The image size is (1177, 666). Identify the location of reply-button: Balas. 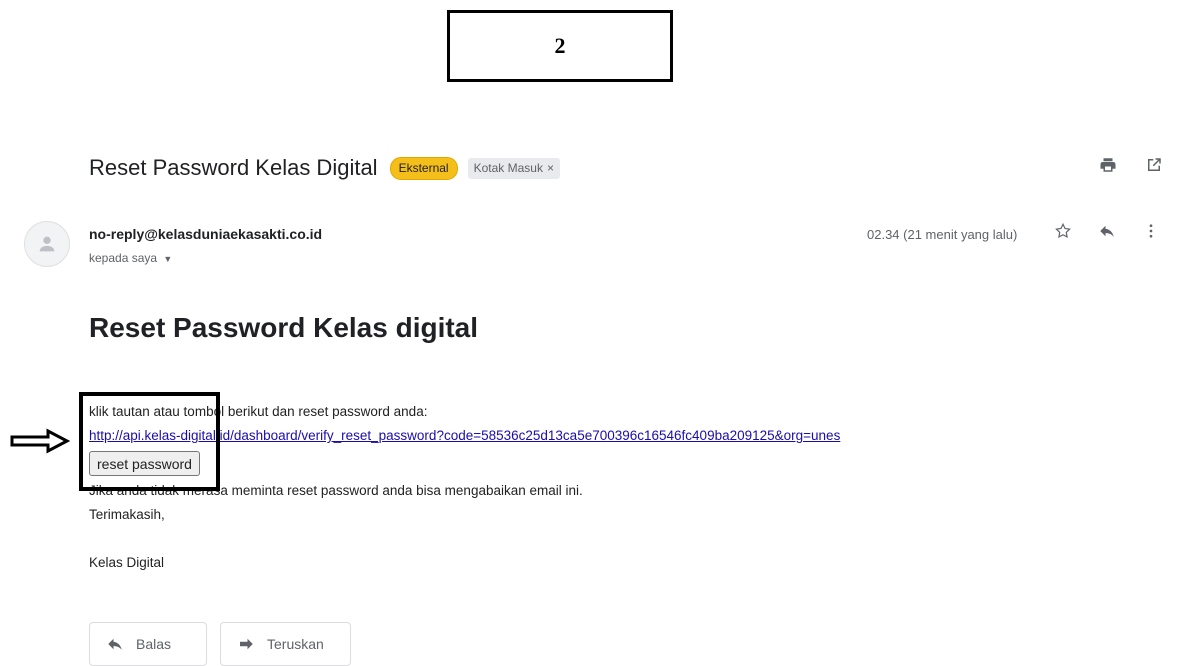
(148, 644).